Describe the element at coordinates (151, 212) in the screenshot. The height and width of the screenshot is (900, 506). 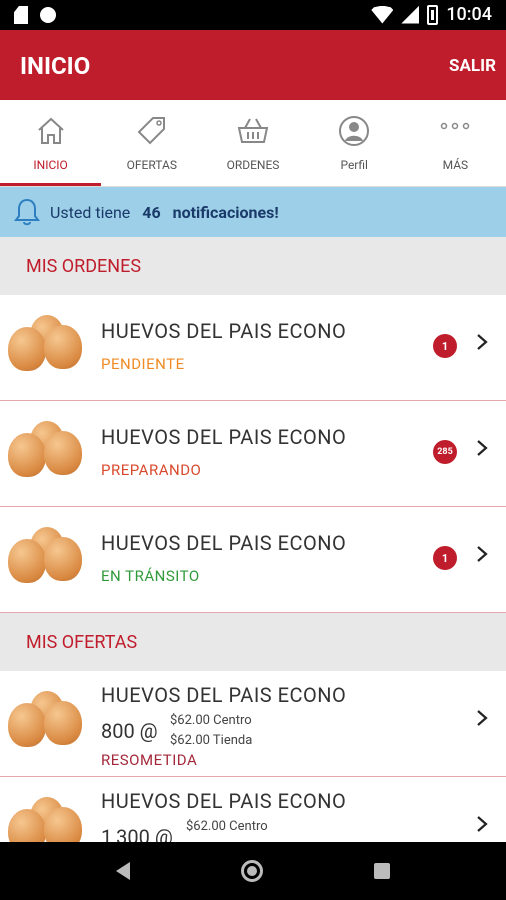
I see `notification-count: 46` at that location.